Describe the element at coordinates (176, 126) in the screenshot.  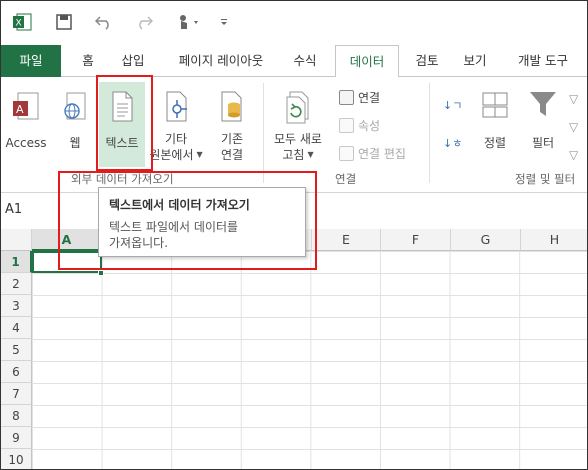
I see `other-sources-button: 기타 원본에서 ▼` at that location.